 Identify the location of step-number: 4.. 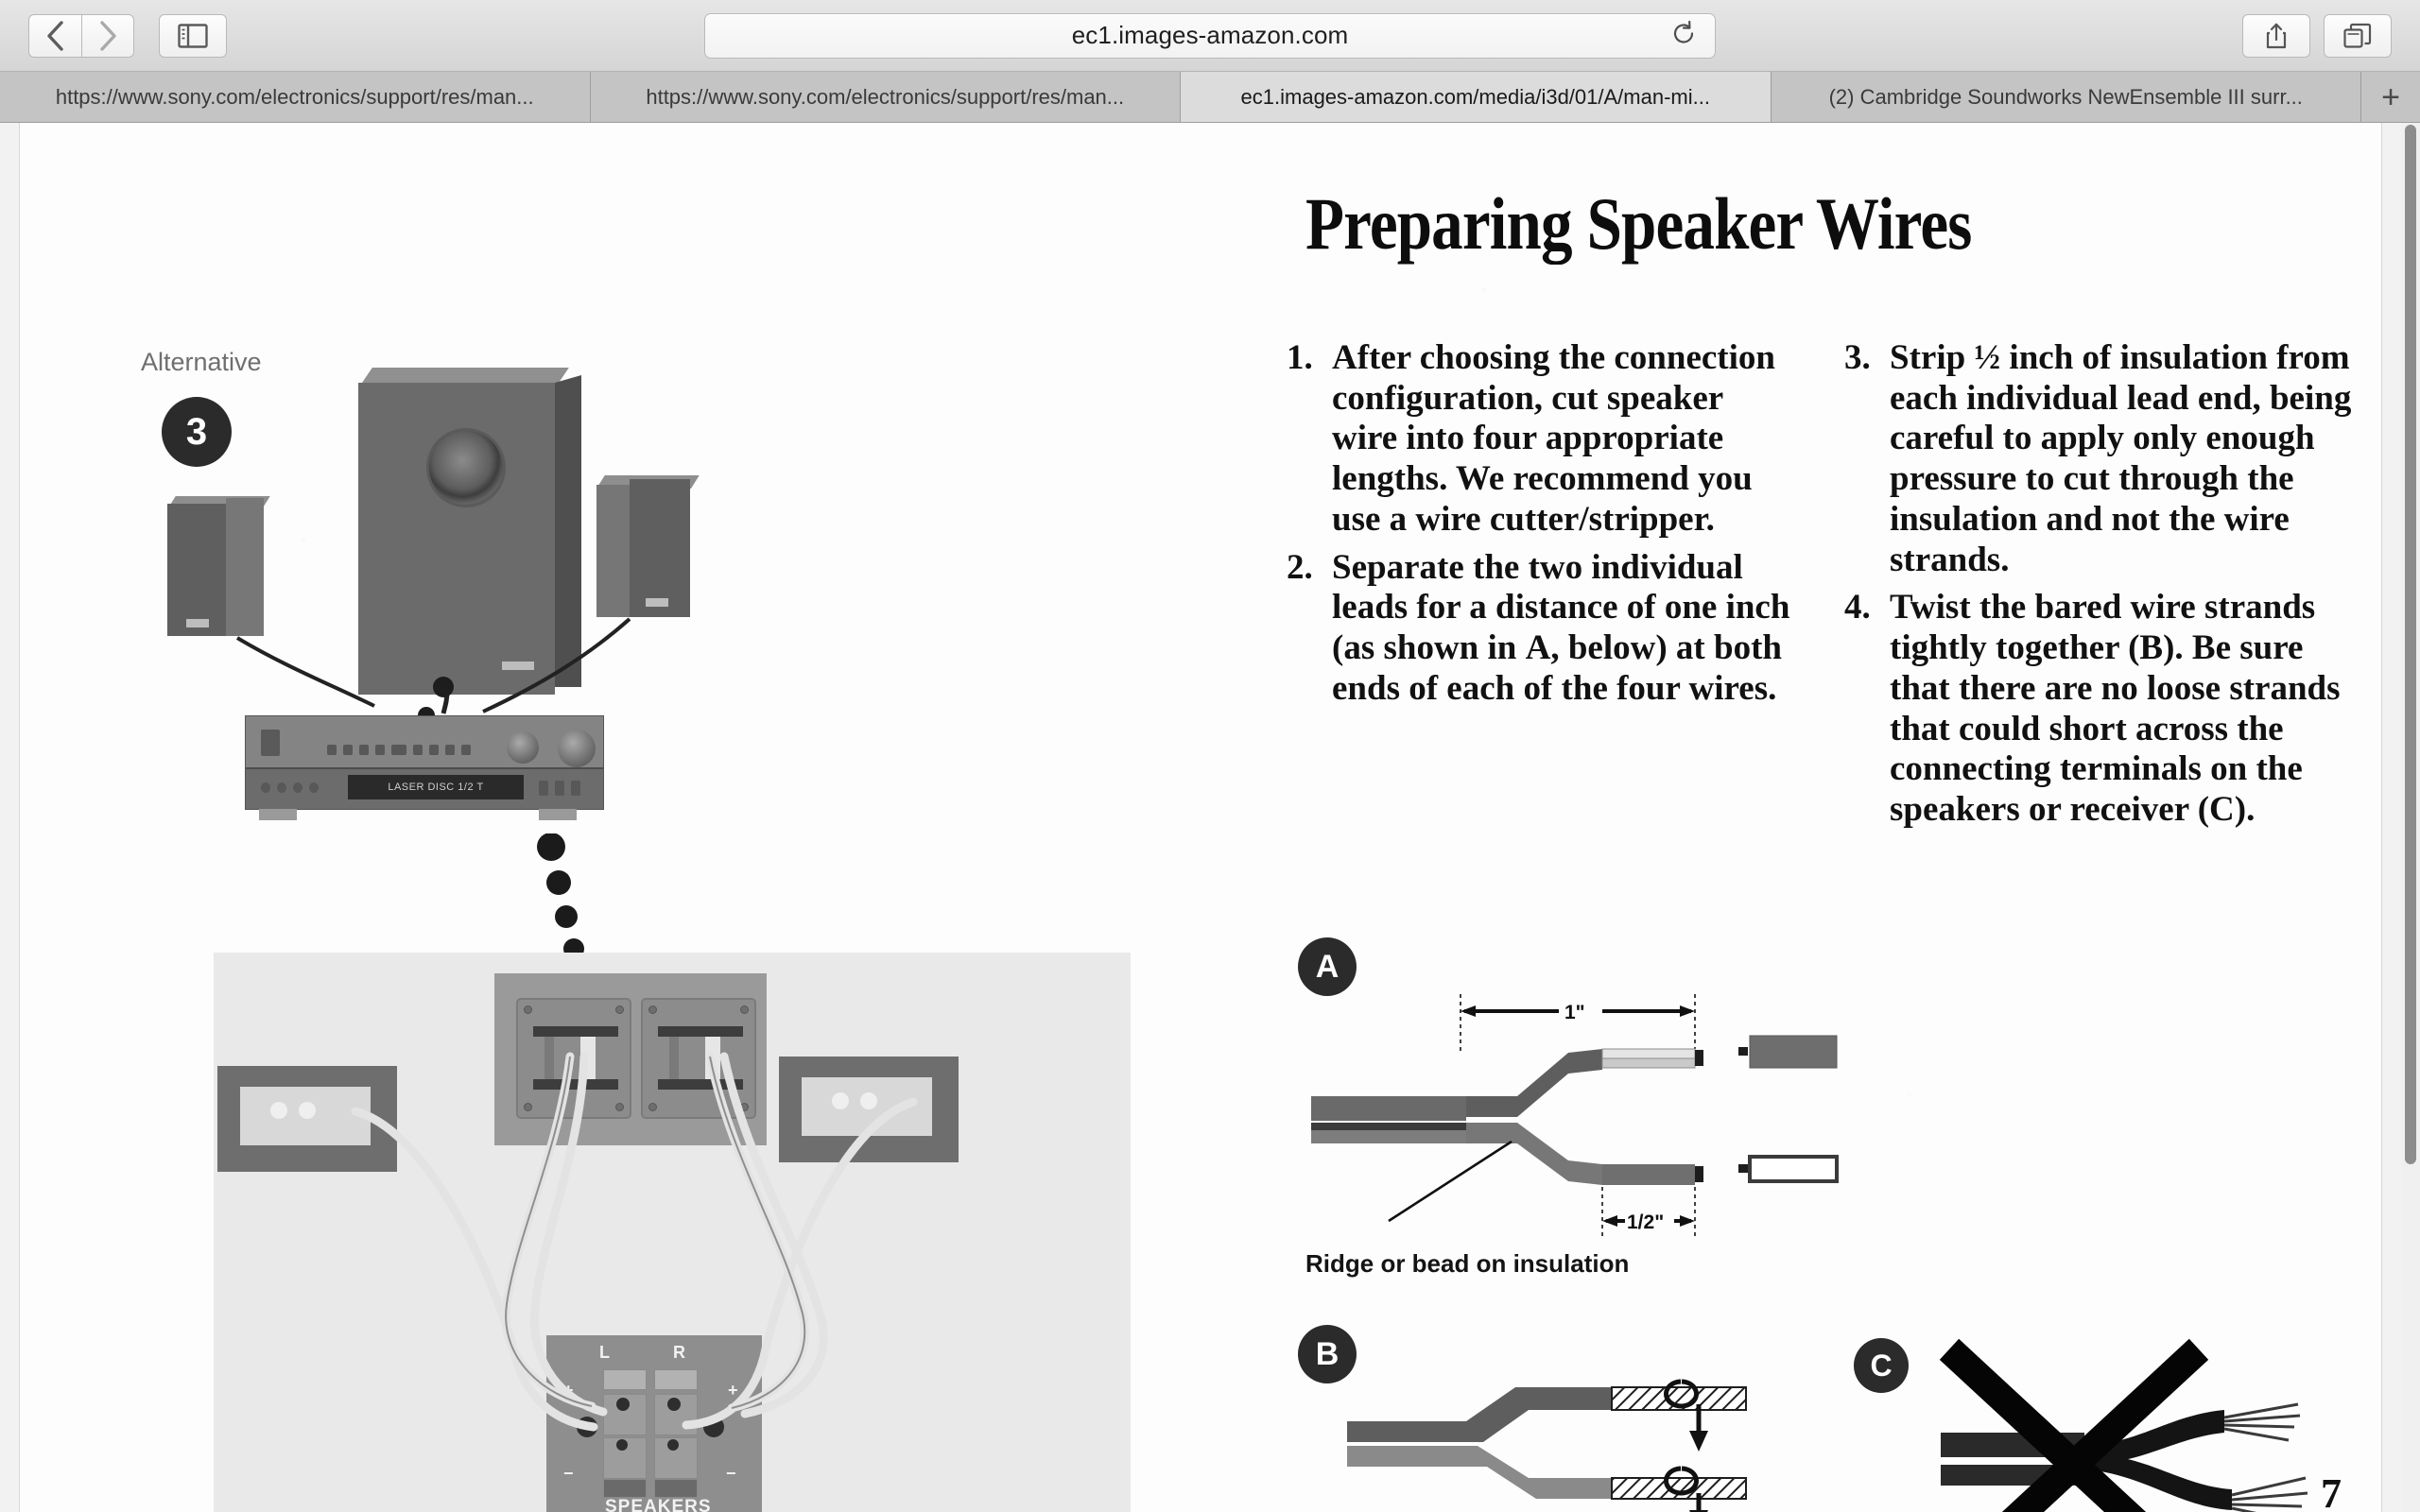
(1857, 607).